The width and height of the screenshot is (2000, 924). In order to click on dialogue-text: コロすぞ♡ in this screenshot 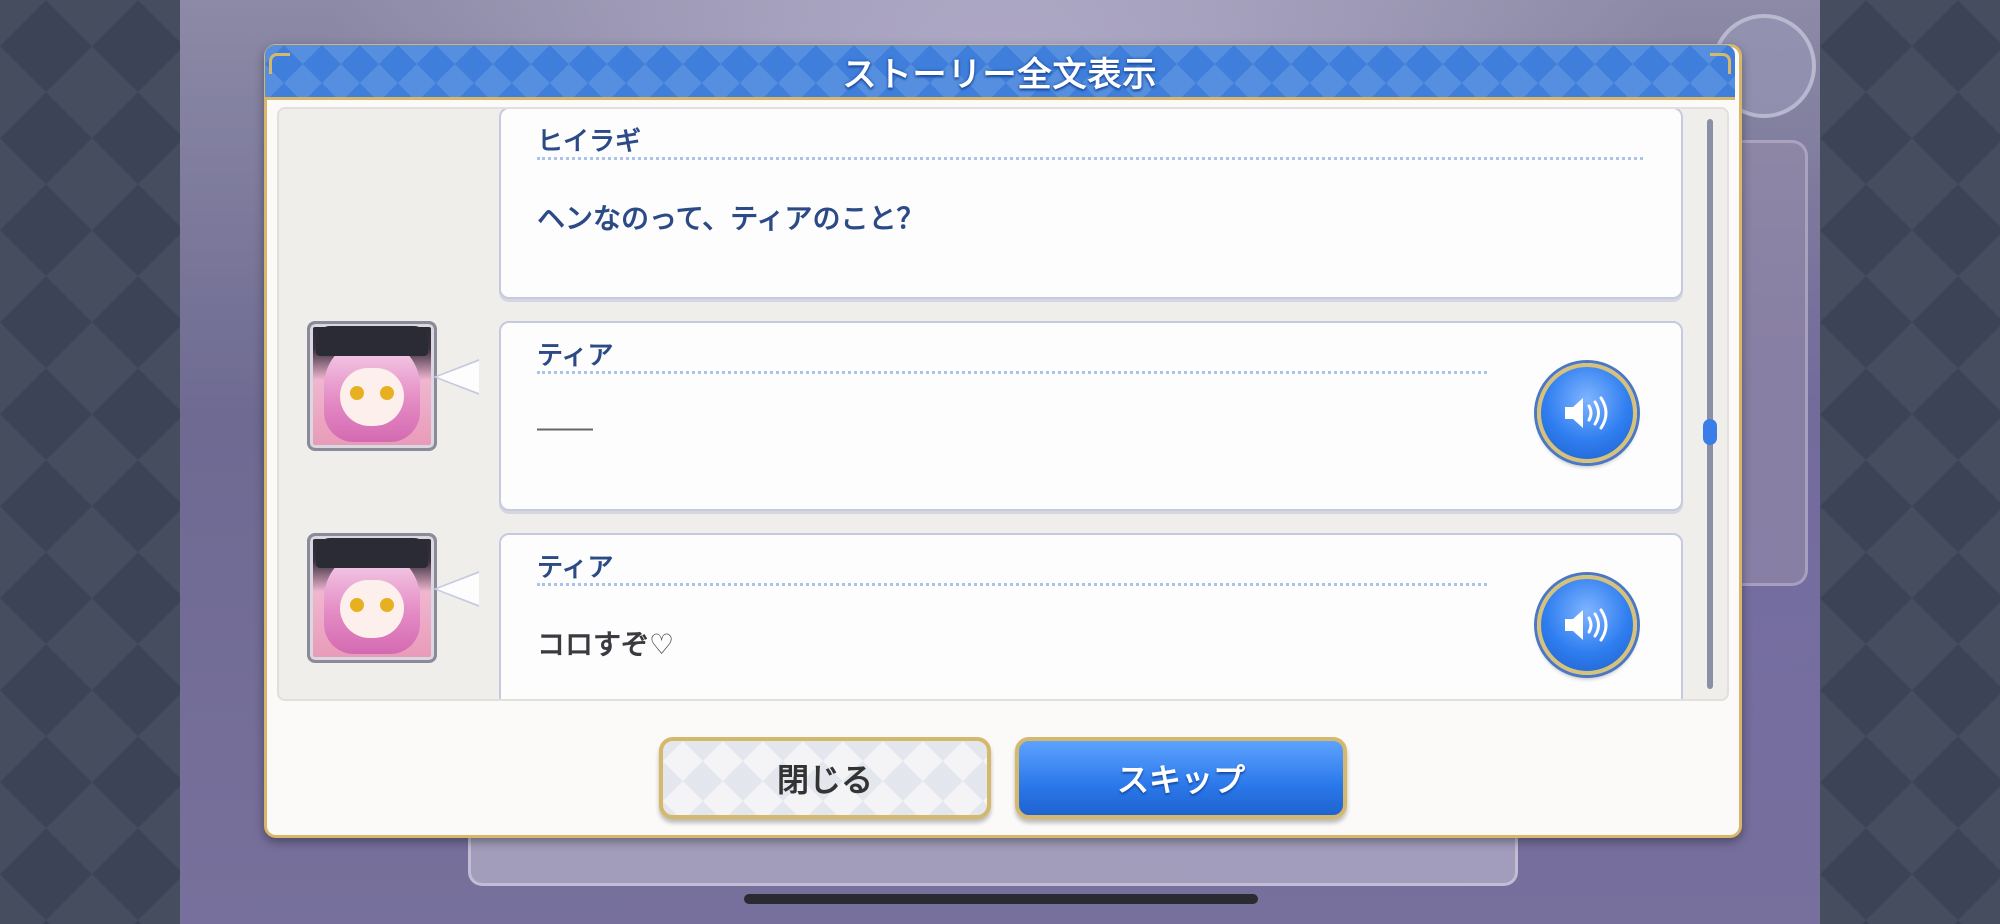, I will do `click(606, 644)`.